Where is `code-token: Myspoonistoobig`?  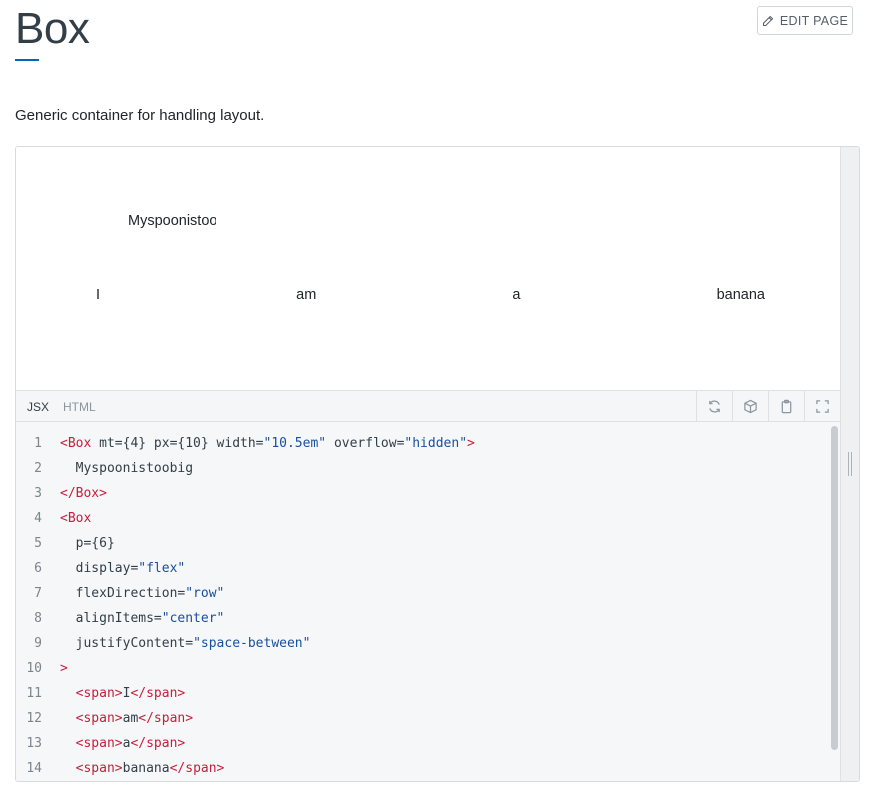 code-token: Myspoonistoobig is located at coordinates (127, 468).